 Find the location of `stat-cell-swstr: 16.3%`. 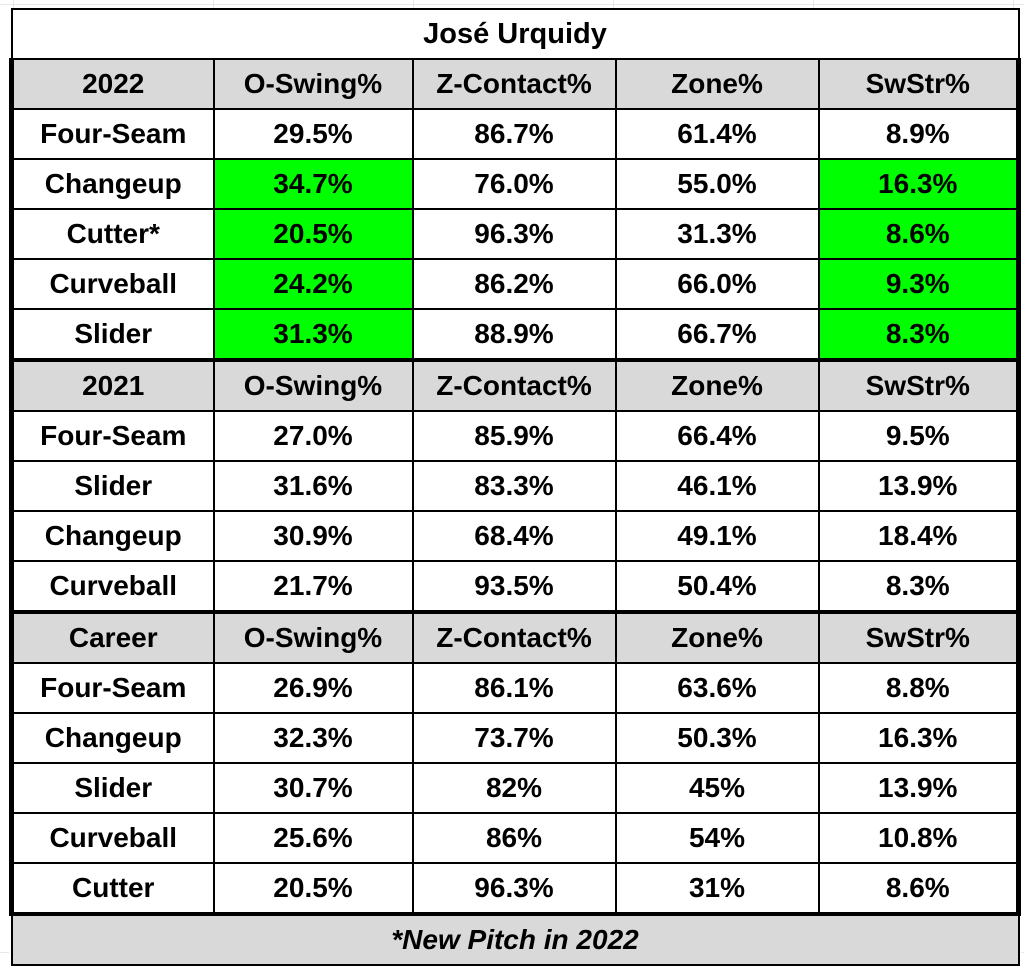

stat-cell-swstr: 16.3% is located at coordinates (919, 184).